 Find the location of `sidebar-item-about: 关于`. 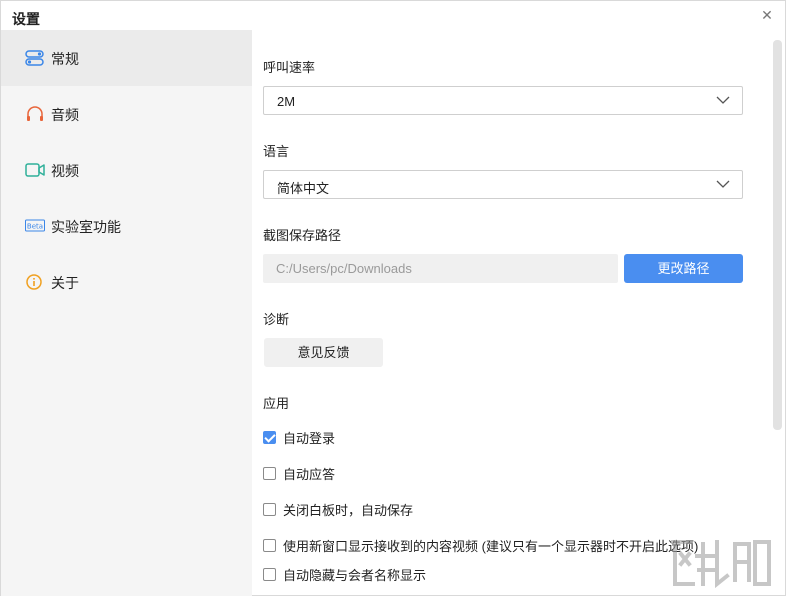

sidebar-item-about: 关于 is located at coordinates (126, 282).